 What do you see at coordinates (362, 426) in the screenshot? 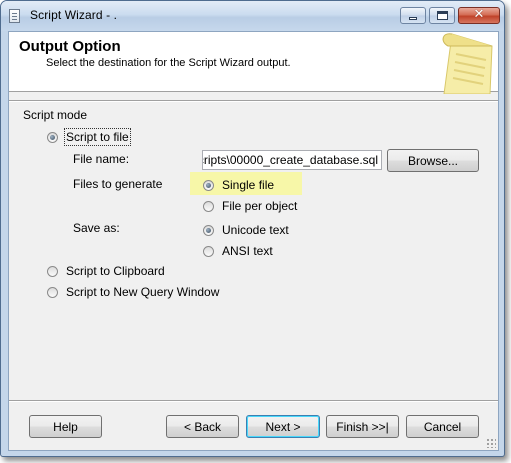
I see `finish-button: Finish >>|` at bounding box center [362, 426].